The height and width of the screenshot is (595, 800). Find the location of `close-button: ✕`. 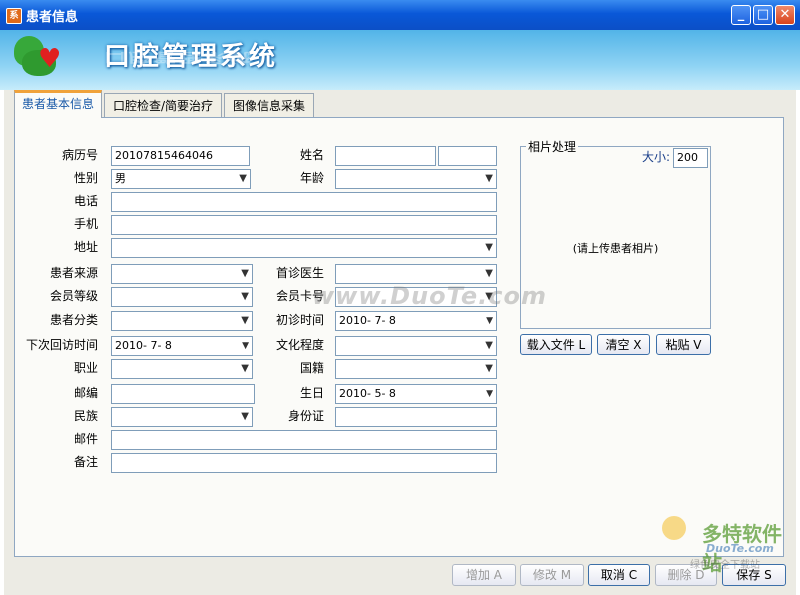

close-button: ✕ is located at coordinates (785, 15).